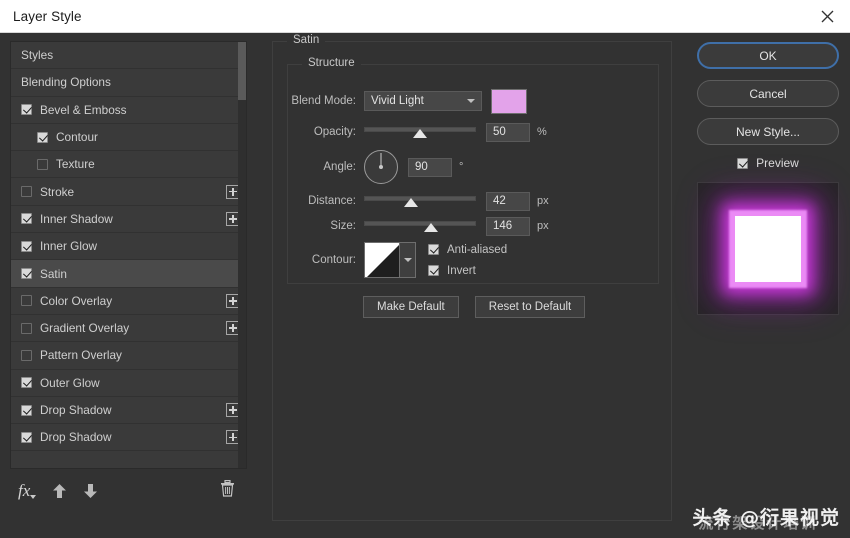 This screenshot has width=850, height=538. What do you see at coordinates (408, 260) in the screenshot?
I see `contour-dropdown-button` at bounding box center [408, 260].